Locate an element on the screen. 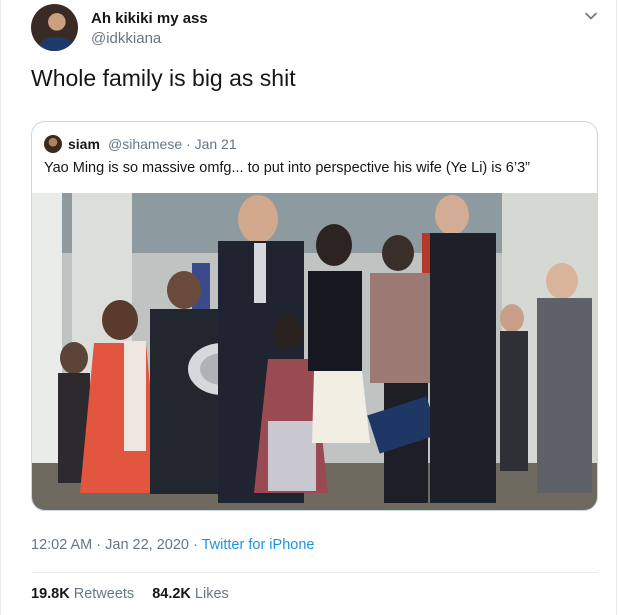 Image resolution: width=619 pixels, height=615 pixels. timestamp: 12:02 AM · Jan 22, 2020 · is located at coordinates (116, 545).